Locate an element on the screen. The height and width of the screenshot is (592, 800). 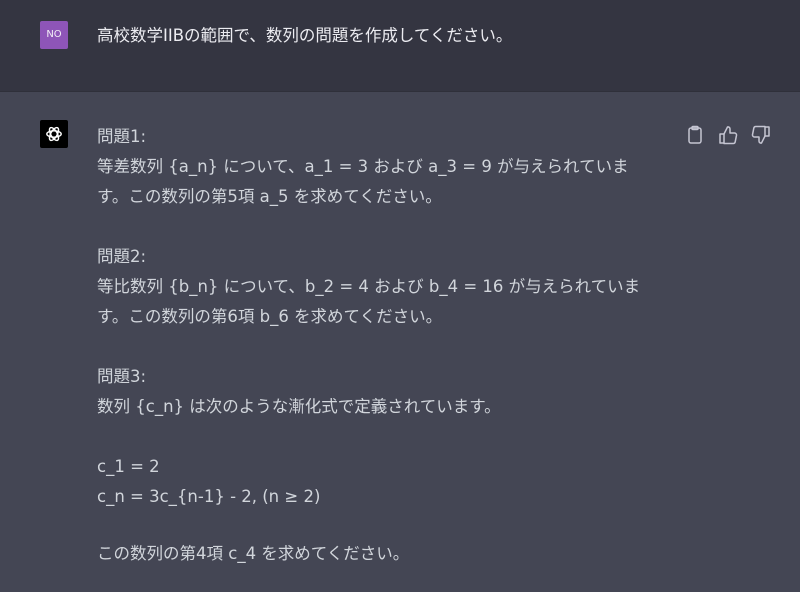
thumbs-up-button is located at coordinates (728, 135).